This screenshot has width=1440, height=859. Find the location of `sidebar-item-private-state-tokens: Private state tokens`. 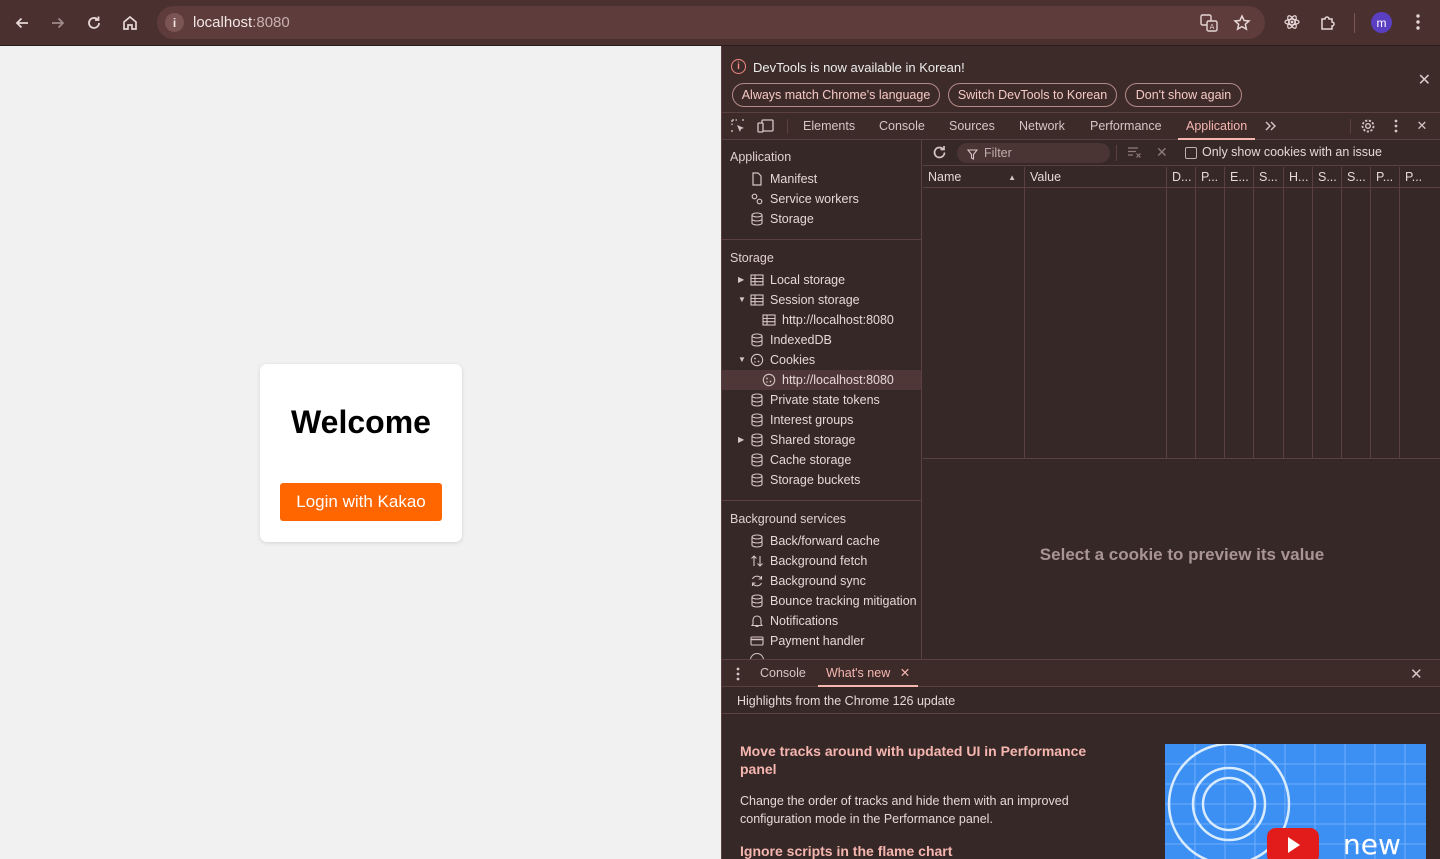

sidebar-item-private-state-tokens: Private state tokens is located at coordinates (821, 400).